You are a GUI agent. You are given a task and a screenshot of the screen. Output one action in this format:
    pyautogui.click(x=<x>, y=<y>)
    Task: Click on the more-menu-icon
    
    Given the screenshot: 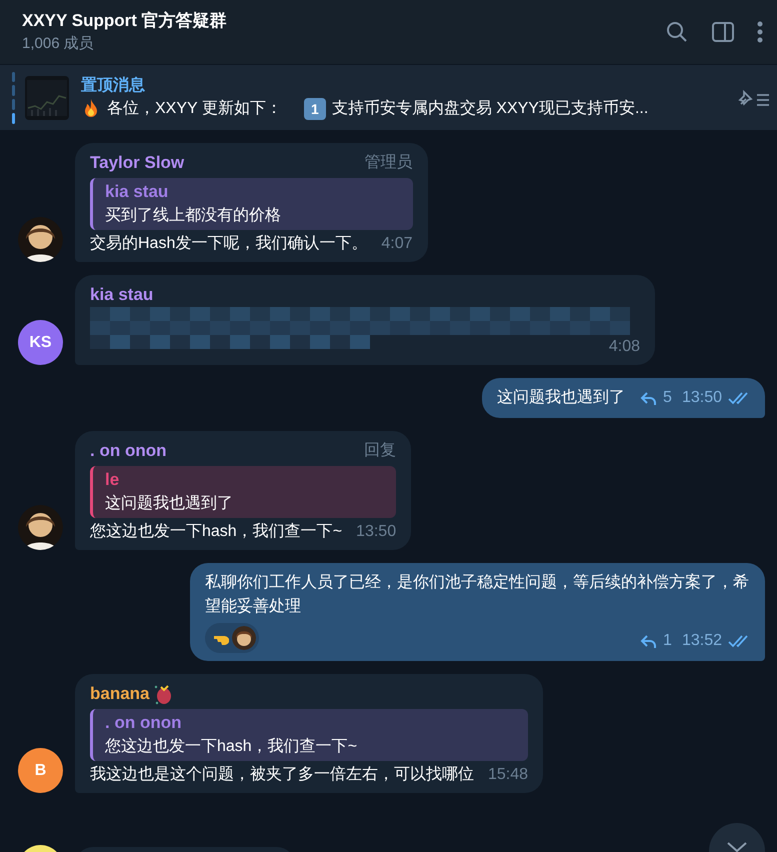 What is the action you would take?
    pyautogui.click(x=760, y=32)
    